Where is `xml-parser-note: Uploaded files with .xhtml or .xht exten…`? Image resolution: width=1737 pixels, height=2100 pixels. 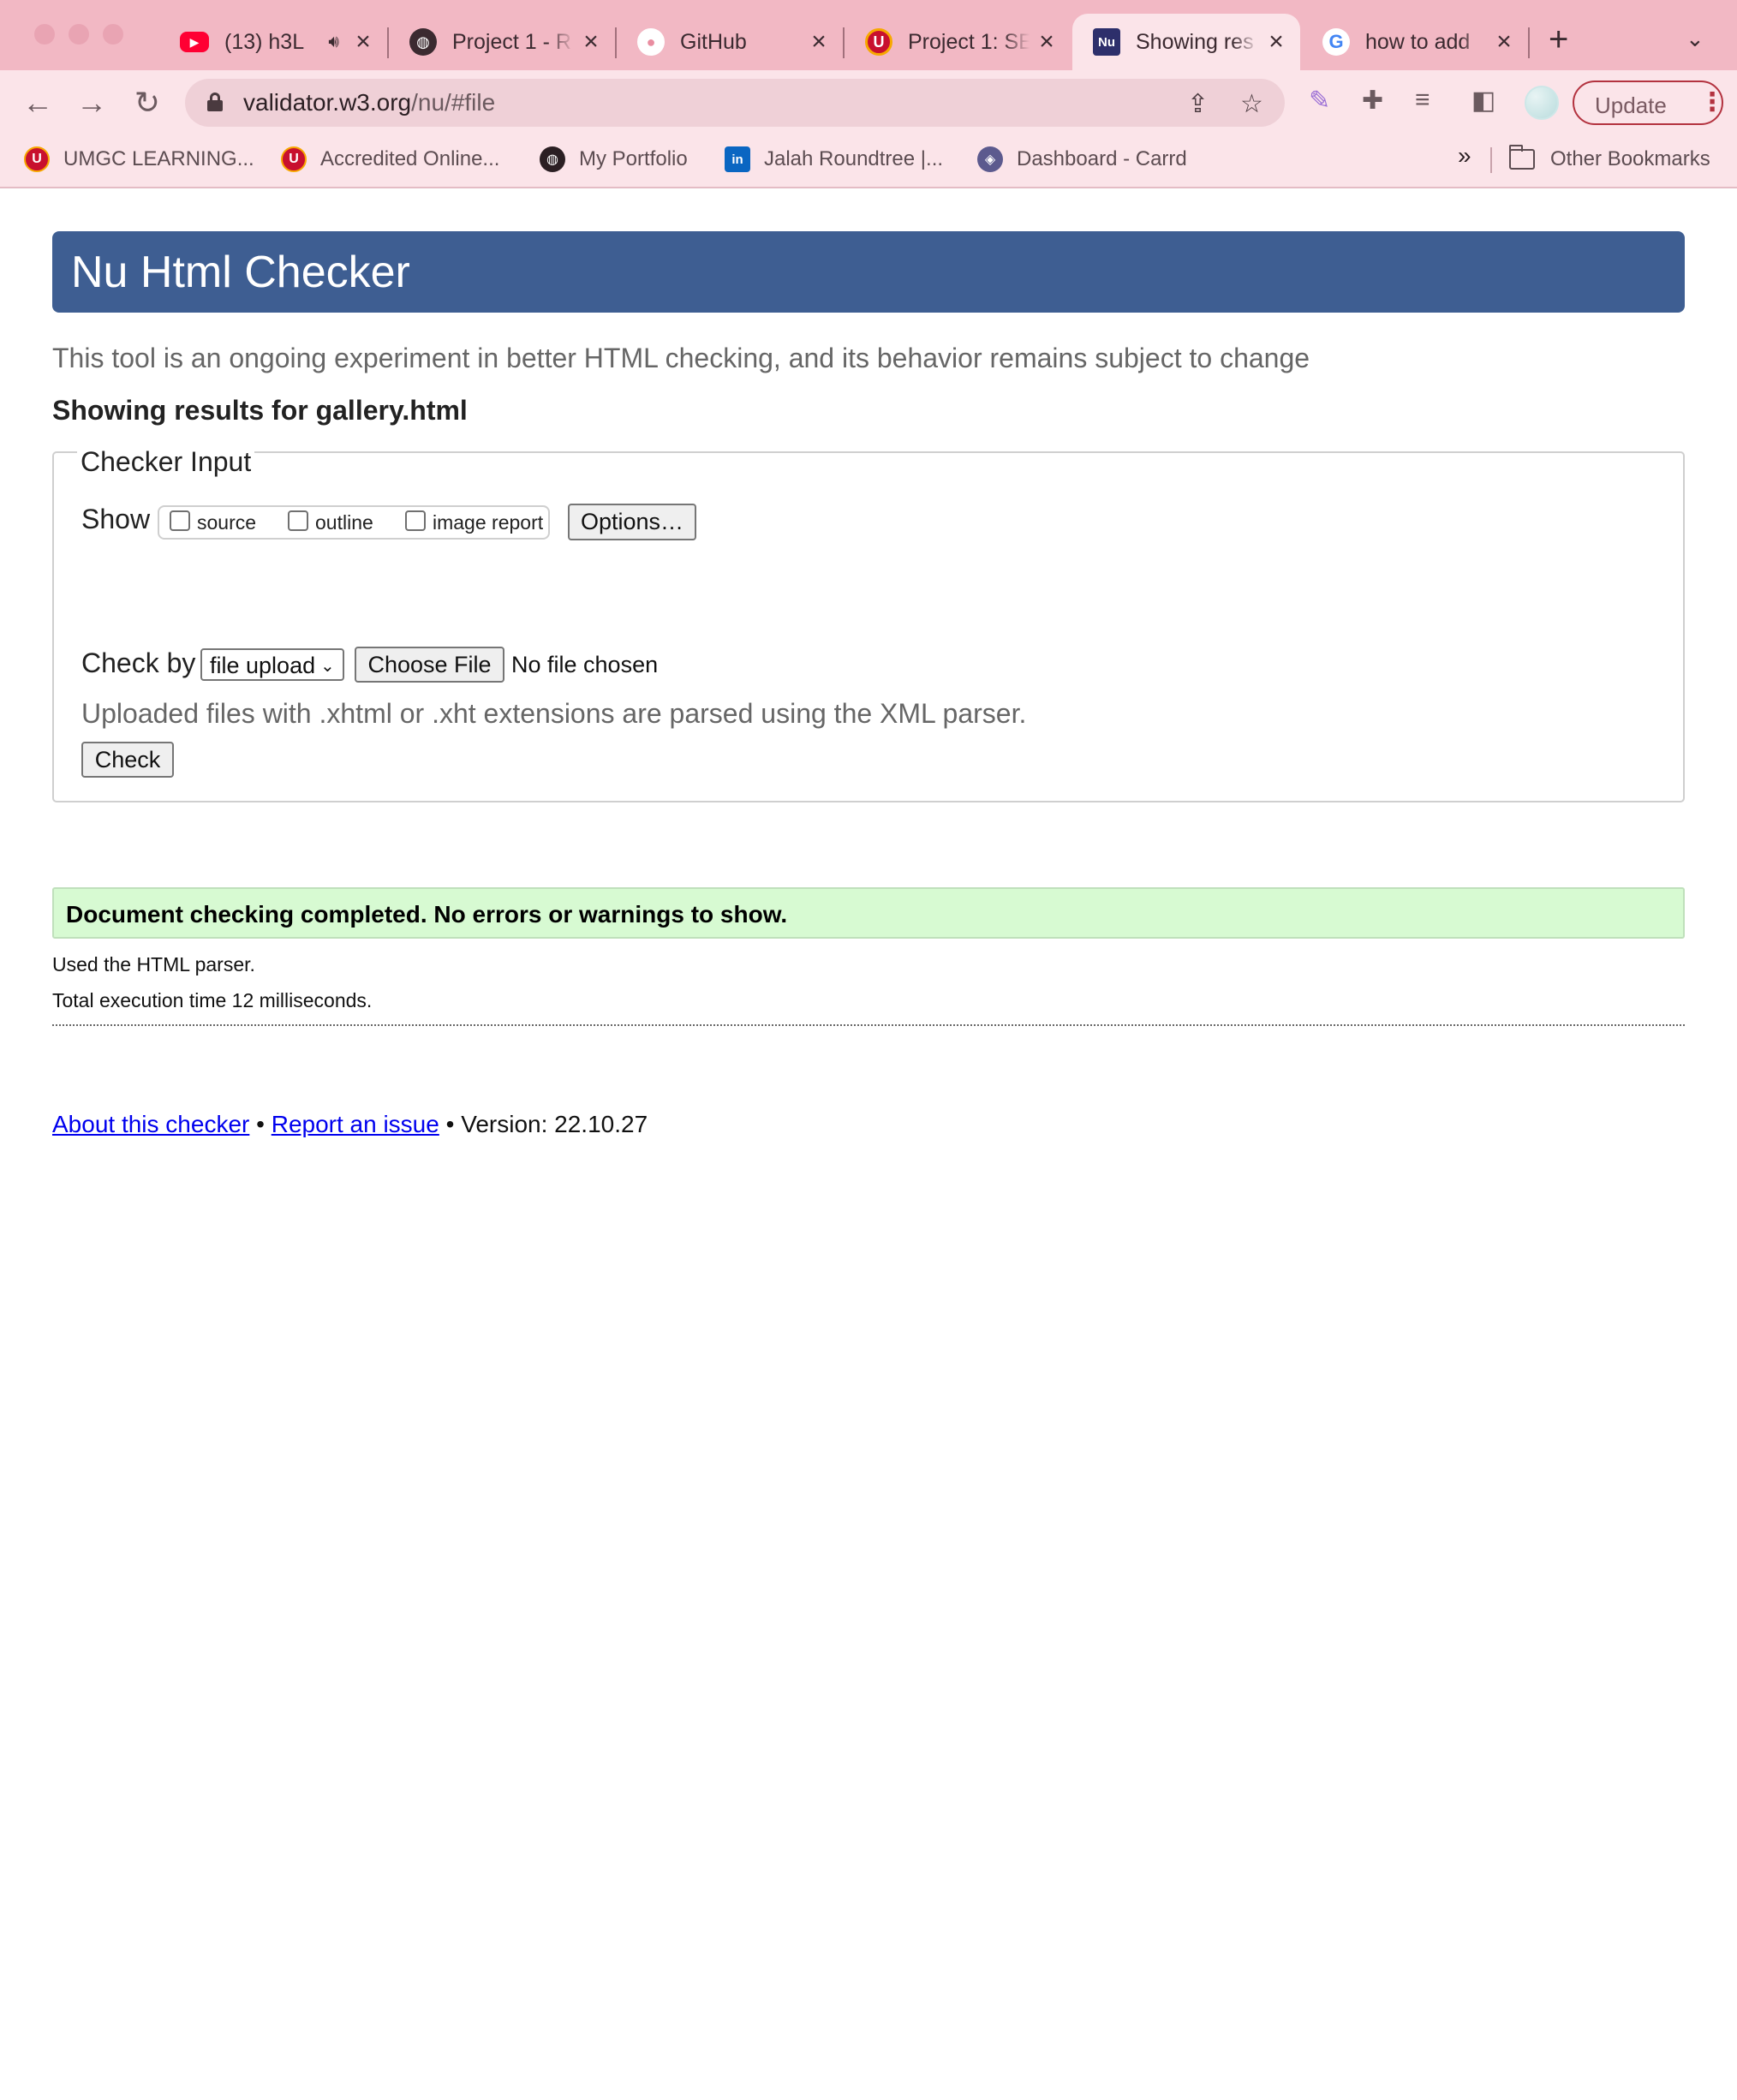 xml-parser-note: Uploaded files with .xhtml or .xht exten… is located at coordinates (554, 713).